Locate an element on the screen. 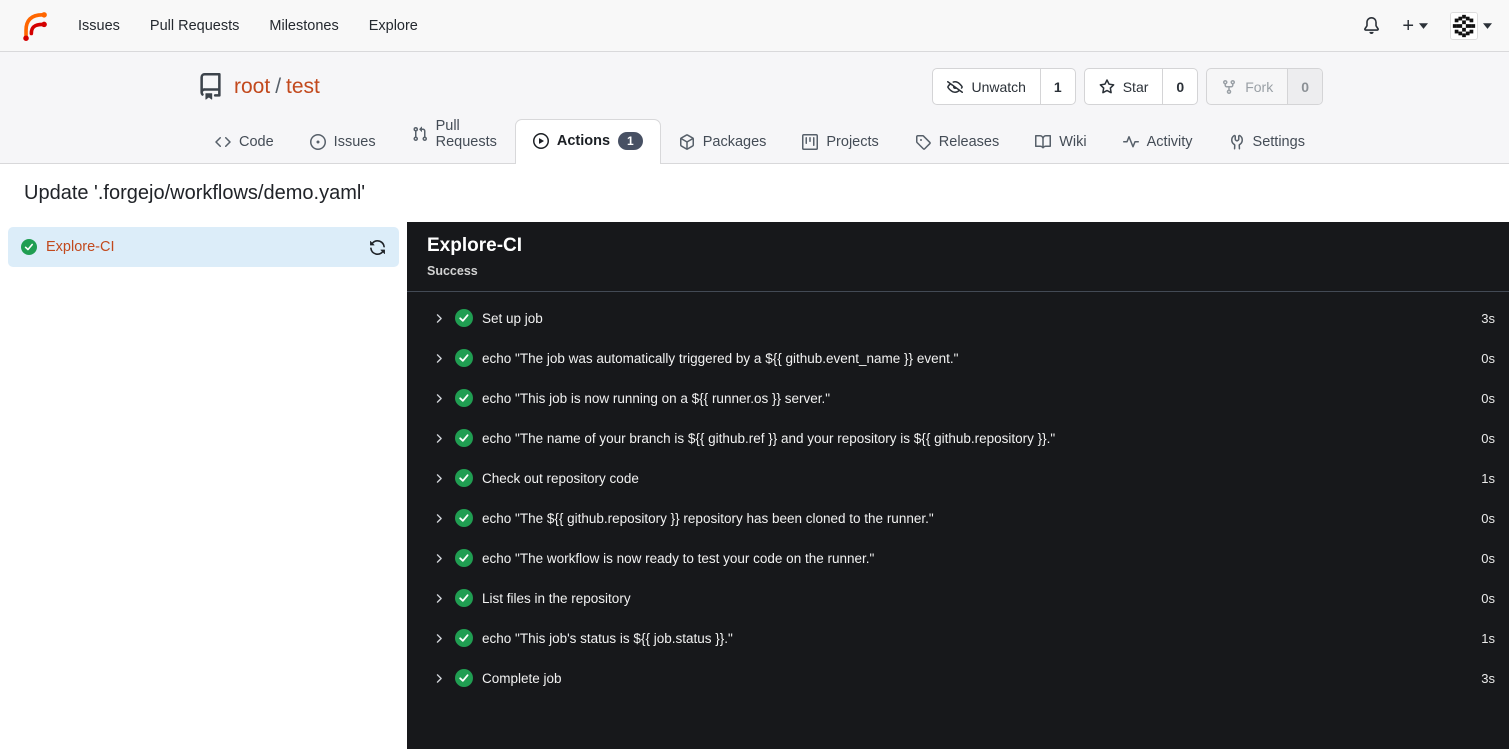 Image resolution: width=1509 pixels, height=749 pixels. step-name: List files in the repository is located at coordinates (556, 598).